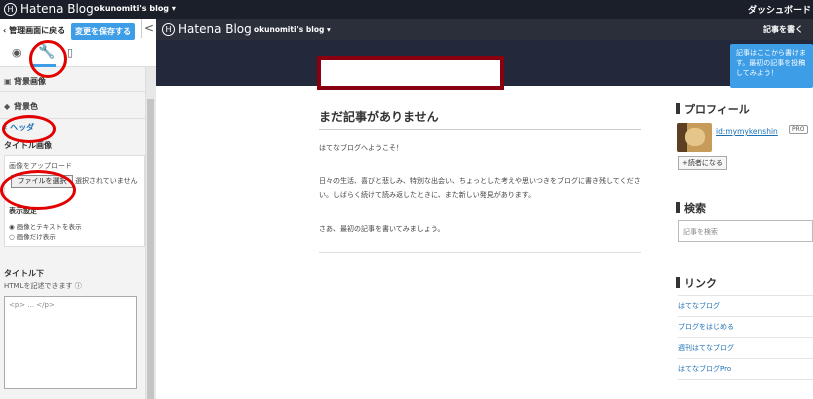 The width and height of the screenshot is (813, 399). I want to click on links-heading: リンク, so click(696, 283).